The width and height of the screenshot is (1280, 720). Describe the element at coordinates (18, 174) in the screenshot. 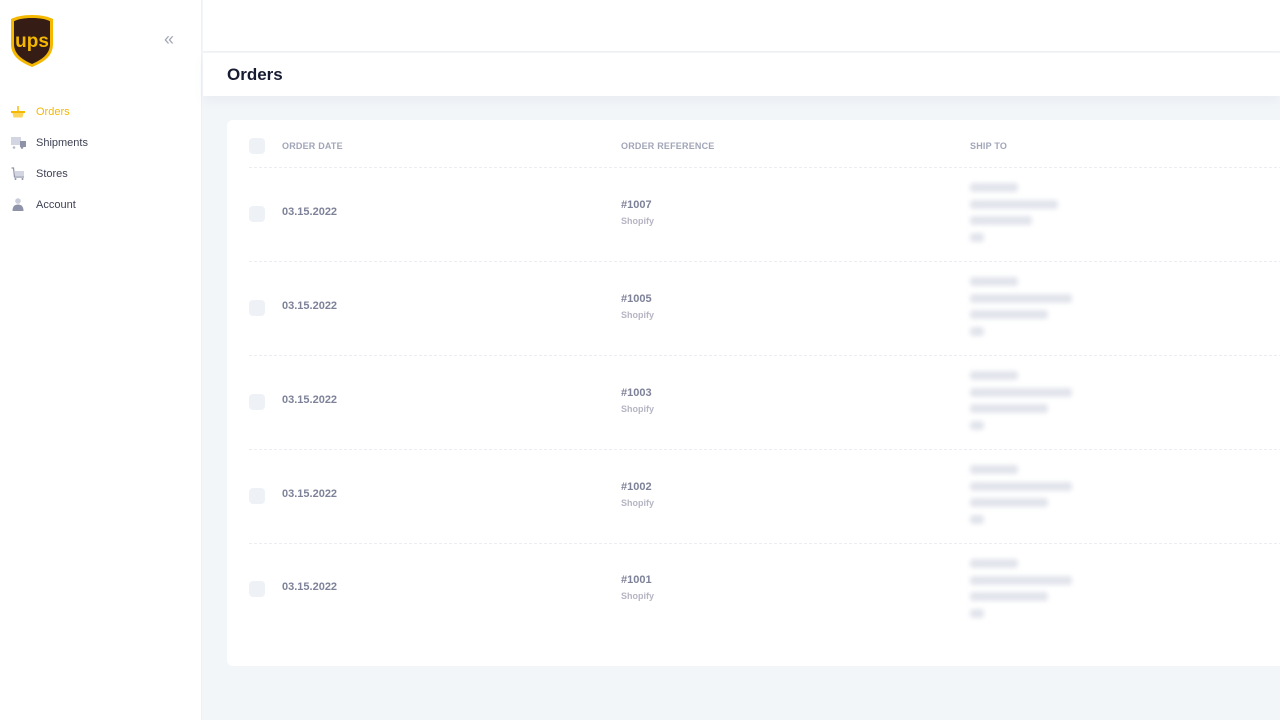

I see `cart-icon` at that location.